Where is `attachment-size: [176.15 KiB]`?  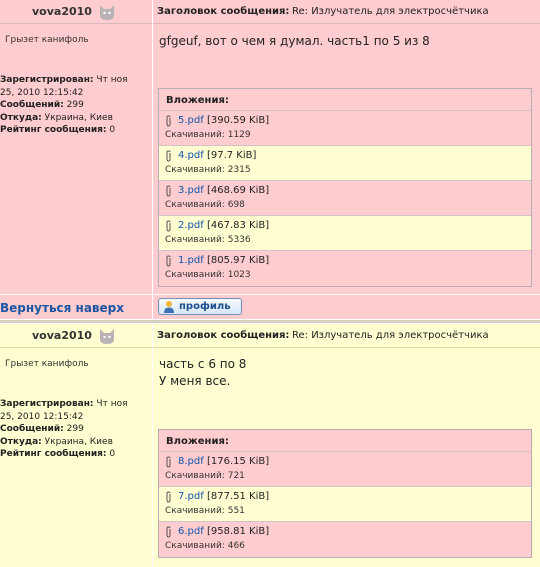
attachment-size: [176.15 KiB] is located at coordinates (238, 461).